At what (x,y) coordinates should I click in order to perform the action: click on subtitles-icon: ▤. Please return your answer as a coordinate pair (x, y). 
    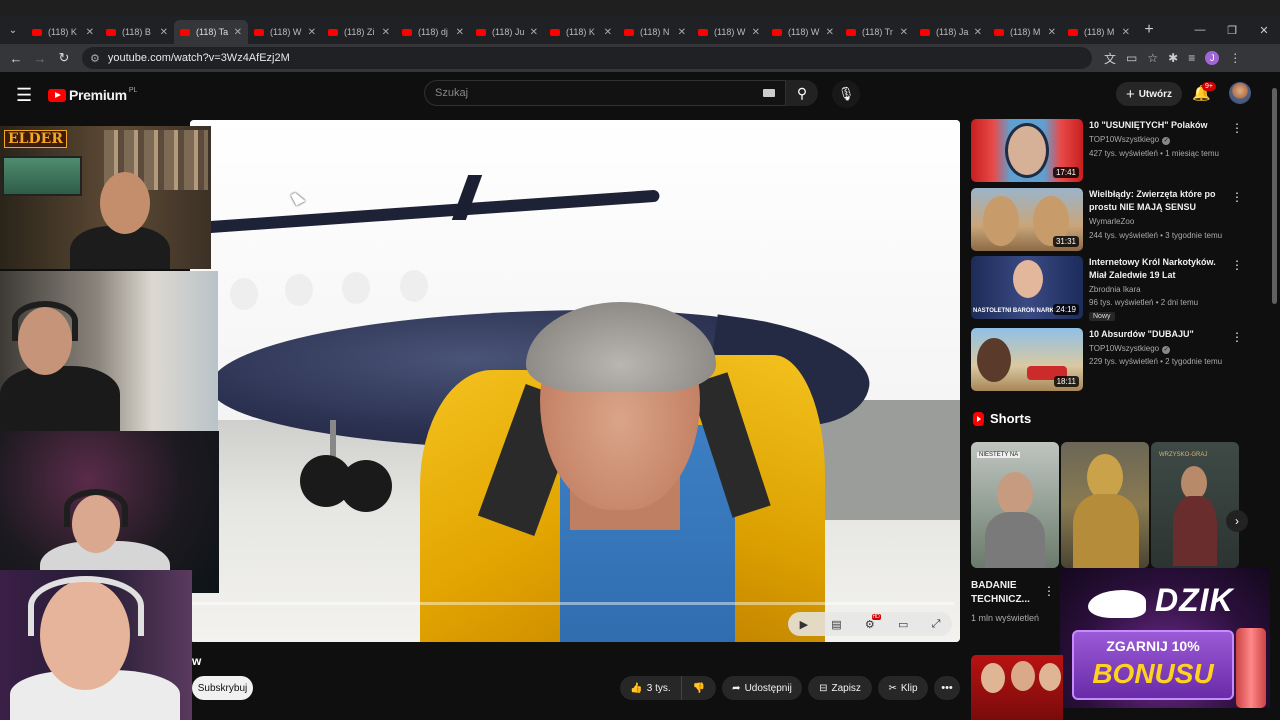
    Looking at the image, I should click on (836, 624).